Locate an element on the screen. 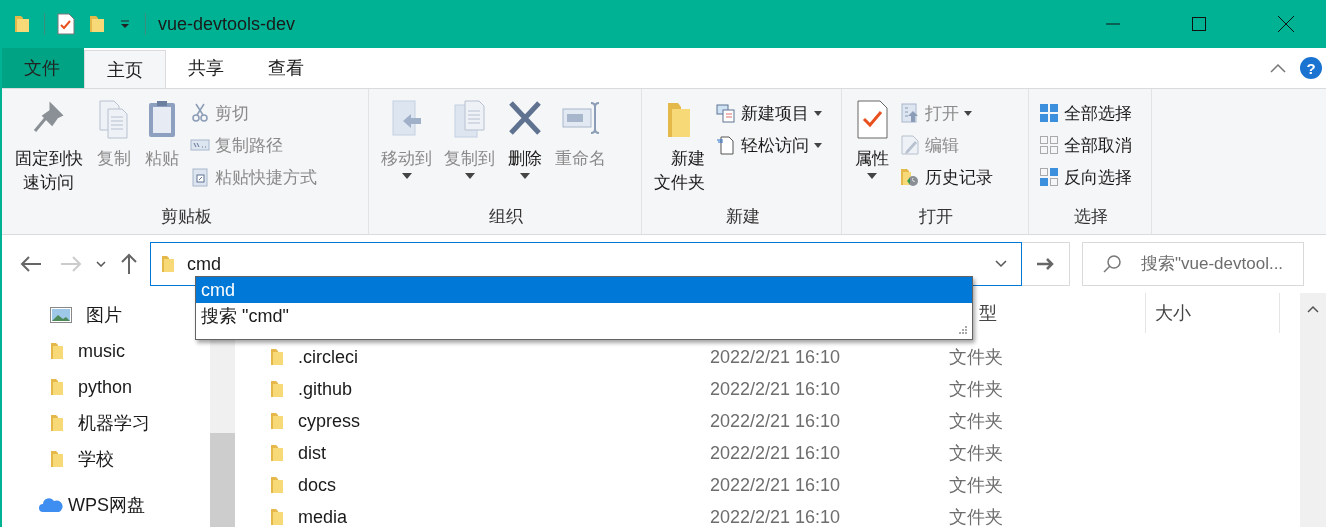  select-all-icon is located at coordinates (1049, 113).